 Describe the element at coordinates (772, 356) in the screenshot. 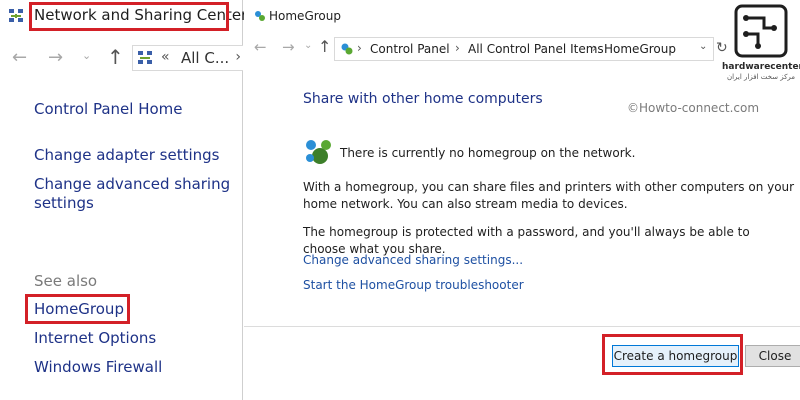

I see `close-button: Close` at that location.